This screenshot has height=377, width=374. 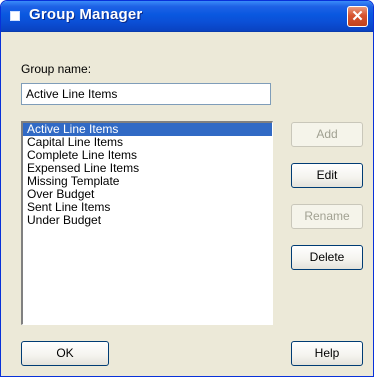 What do you see at coordinates (56, 69) in the screenshot?
I see `group-name-label: Group name:` at bounding box center [56, 69].